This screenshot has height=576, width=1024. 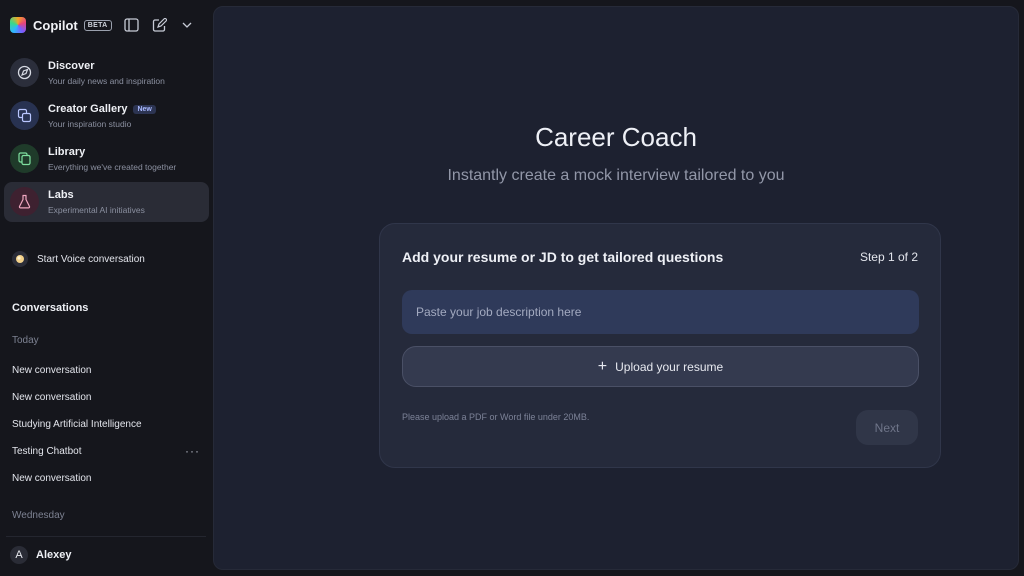 I want to click on conversation-item: Testing Chatbot ···, so click(x=108, y=452).